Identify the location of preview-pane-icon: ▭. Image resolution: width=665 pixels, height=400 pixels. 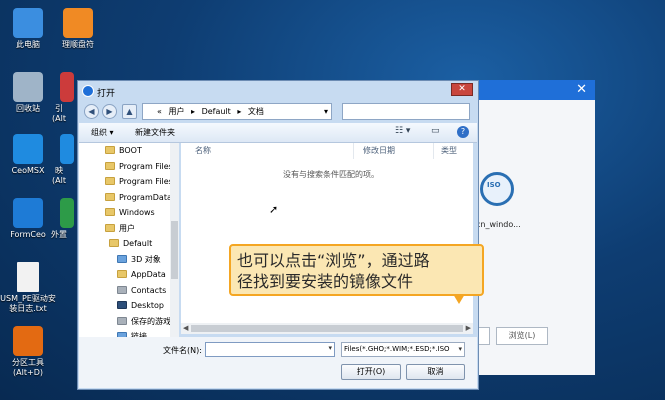
(435, 131).